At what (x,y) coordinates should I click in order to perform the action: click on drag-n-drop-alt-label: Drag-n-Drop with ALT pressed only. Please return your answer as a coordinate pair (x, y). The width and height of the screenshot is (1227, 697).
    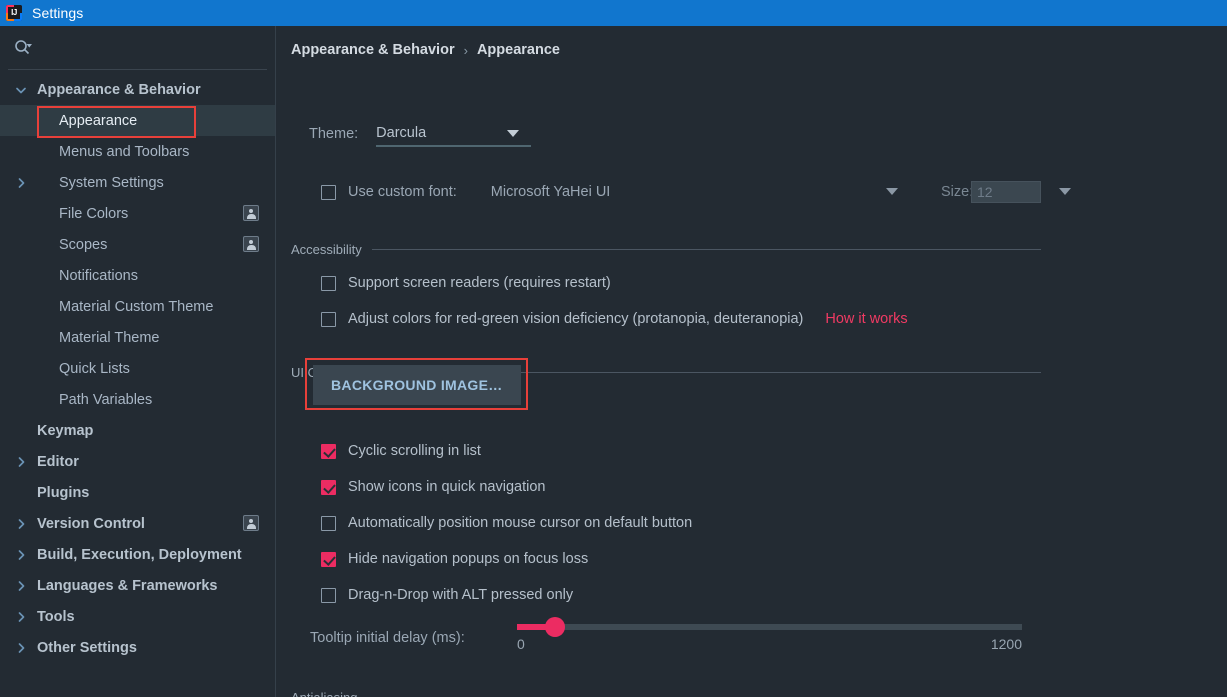
    Looking at the image, I should click on (461, 595).